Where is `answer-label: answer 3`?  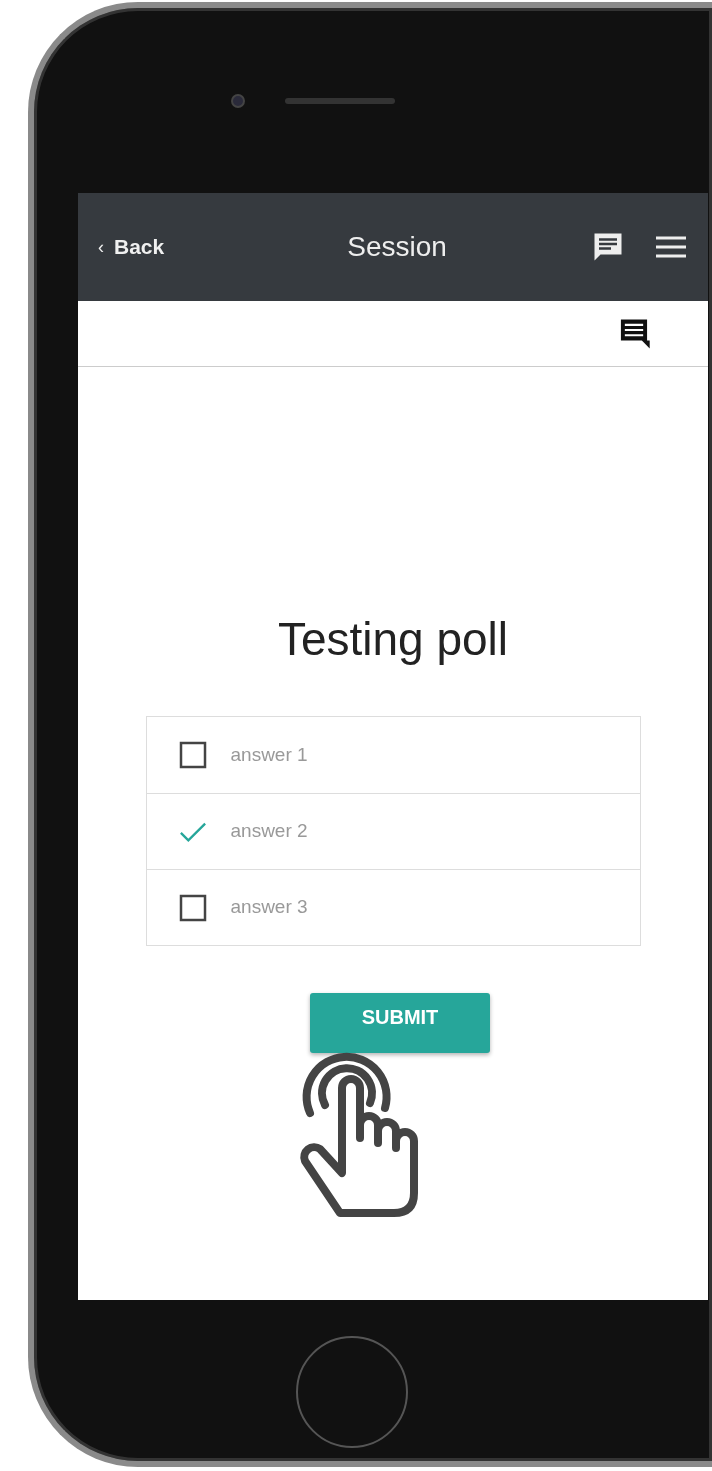 answer-label: answer 3 is located at coordinates (269, 907).